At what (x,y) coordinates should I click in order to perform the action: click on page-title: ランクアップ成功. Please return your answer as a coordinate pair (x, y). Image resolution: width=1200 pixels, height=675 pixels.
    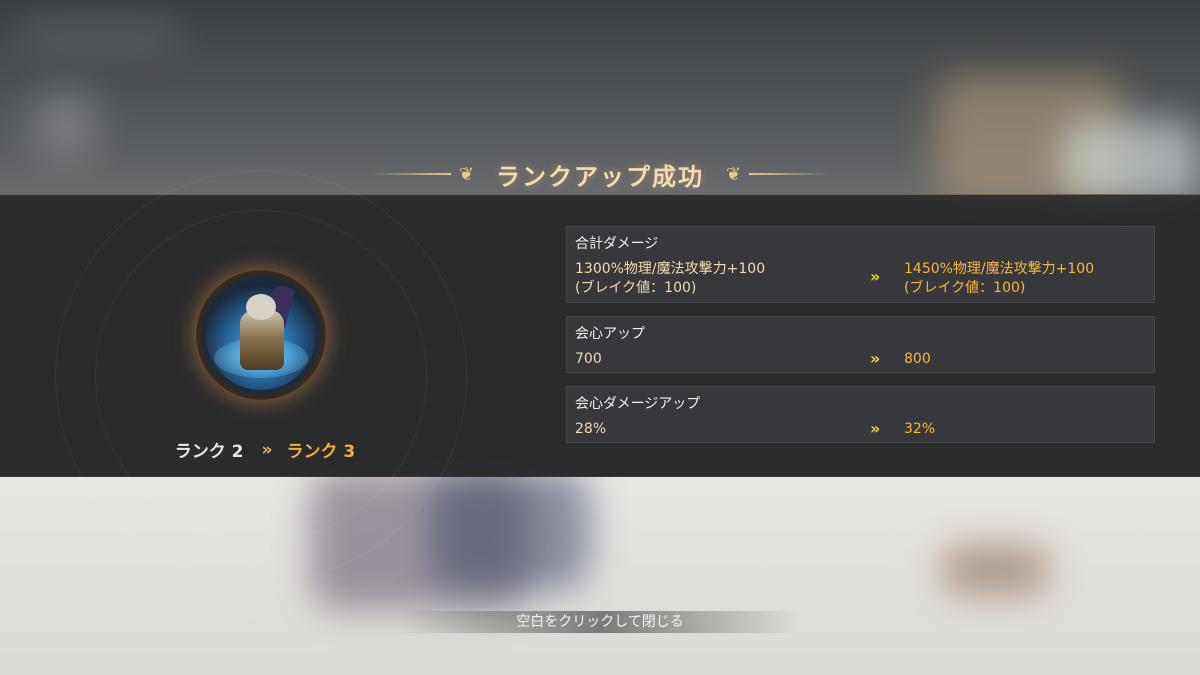
    Looking at the image, I should click on (600, 176).